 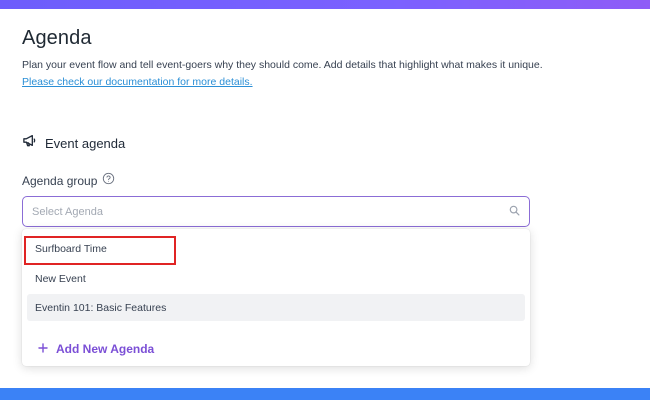 What do you see at coordinates (276, 307) in the screenshot?
I see `dropdown-option: Eventin 101: Basic Features` at bounding box center [276, 307].